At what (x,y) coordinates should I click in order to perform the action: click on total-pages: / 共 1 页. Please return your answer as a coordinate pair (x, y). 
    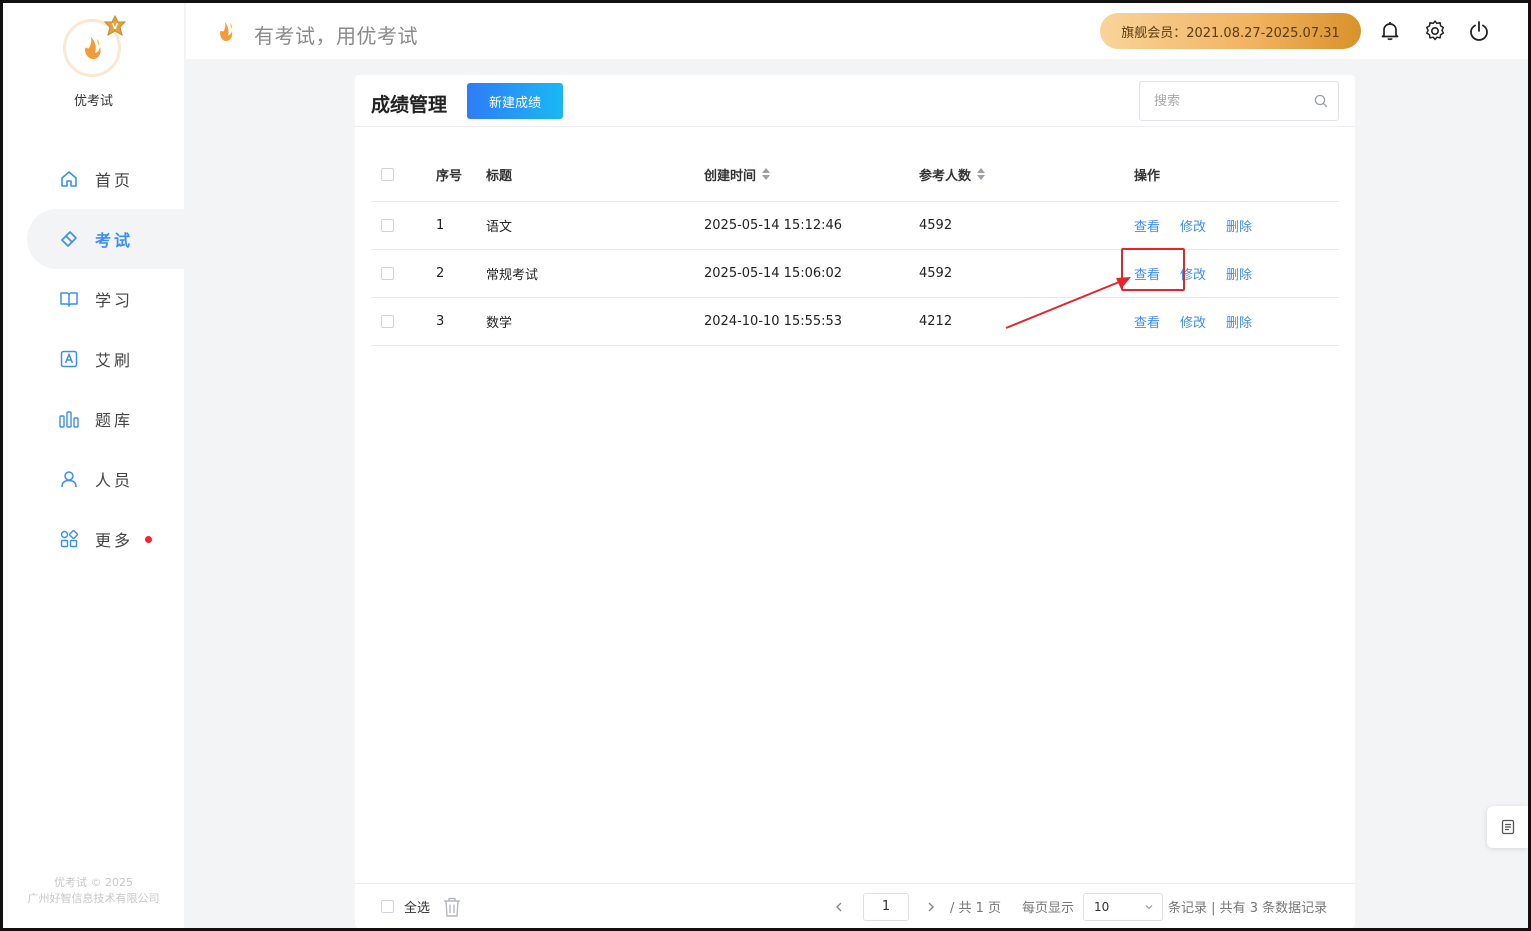
    Looking at the image, I should click on (976, 908).